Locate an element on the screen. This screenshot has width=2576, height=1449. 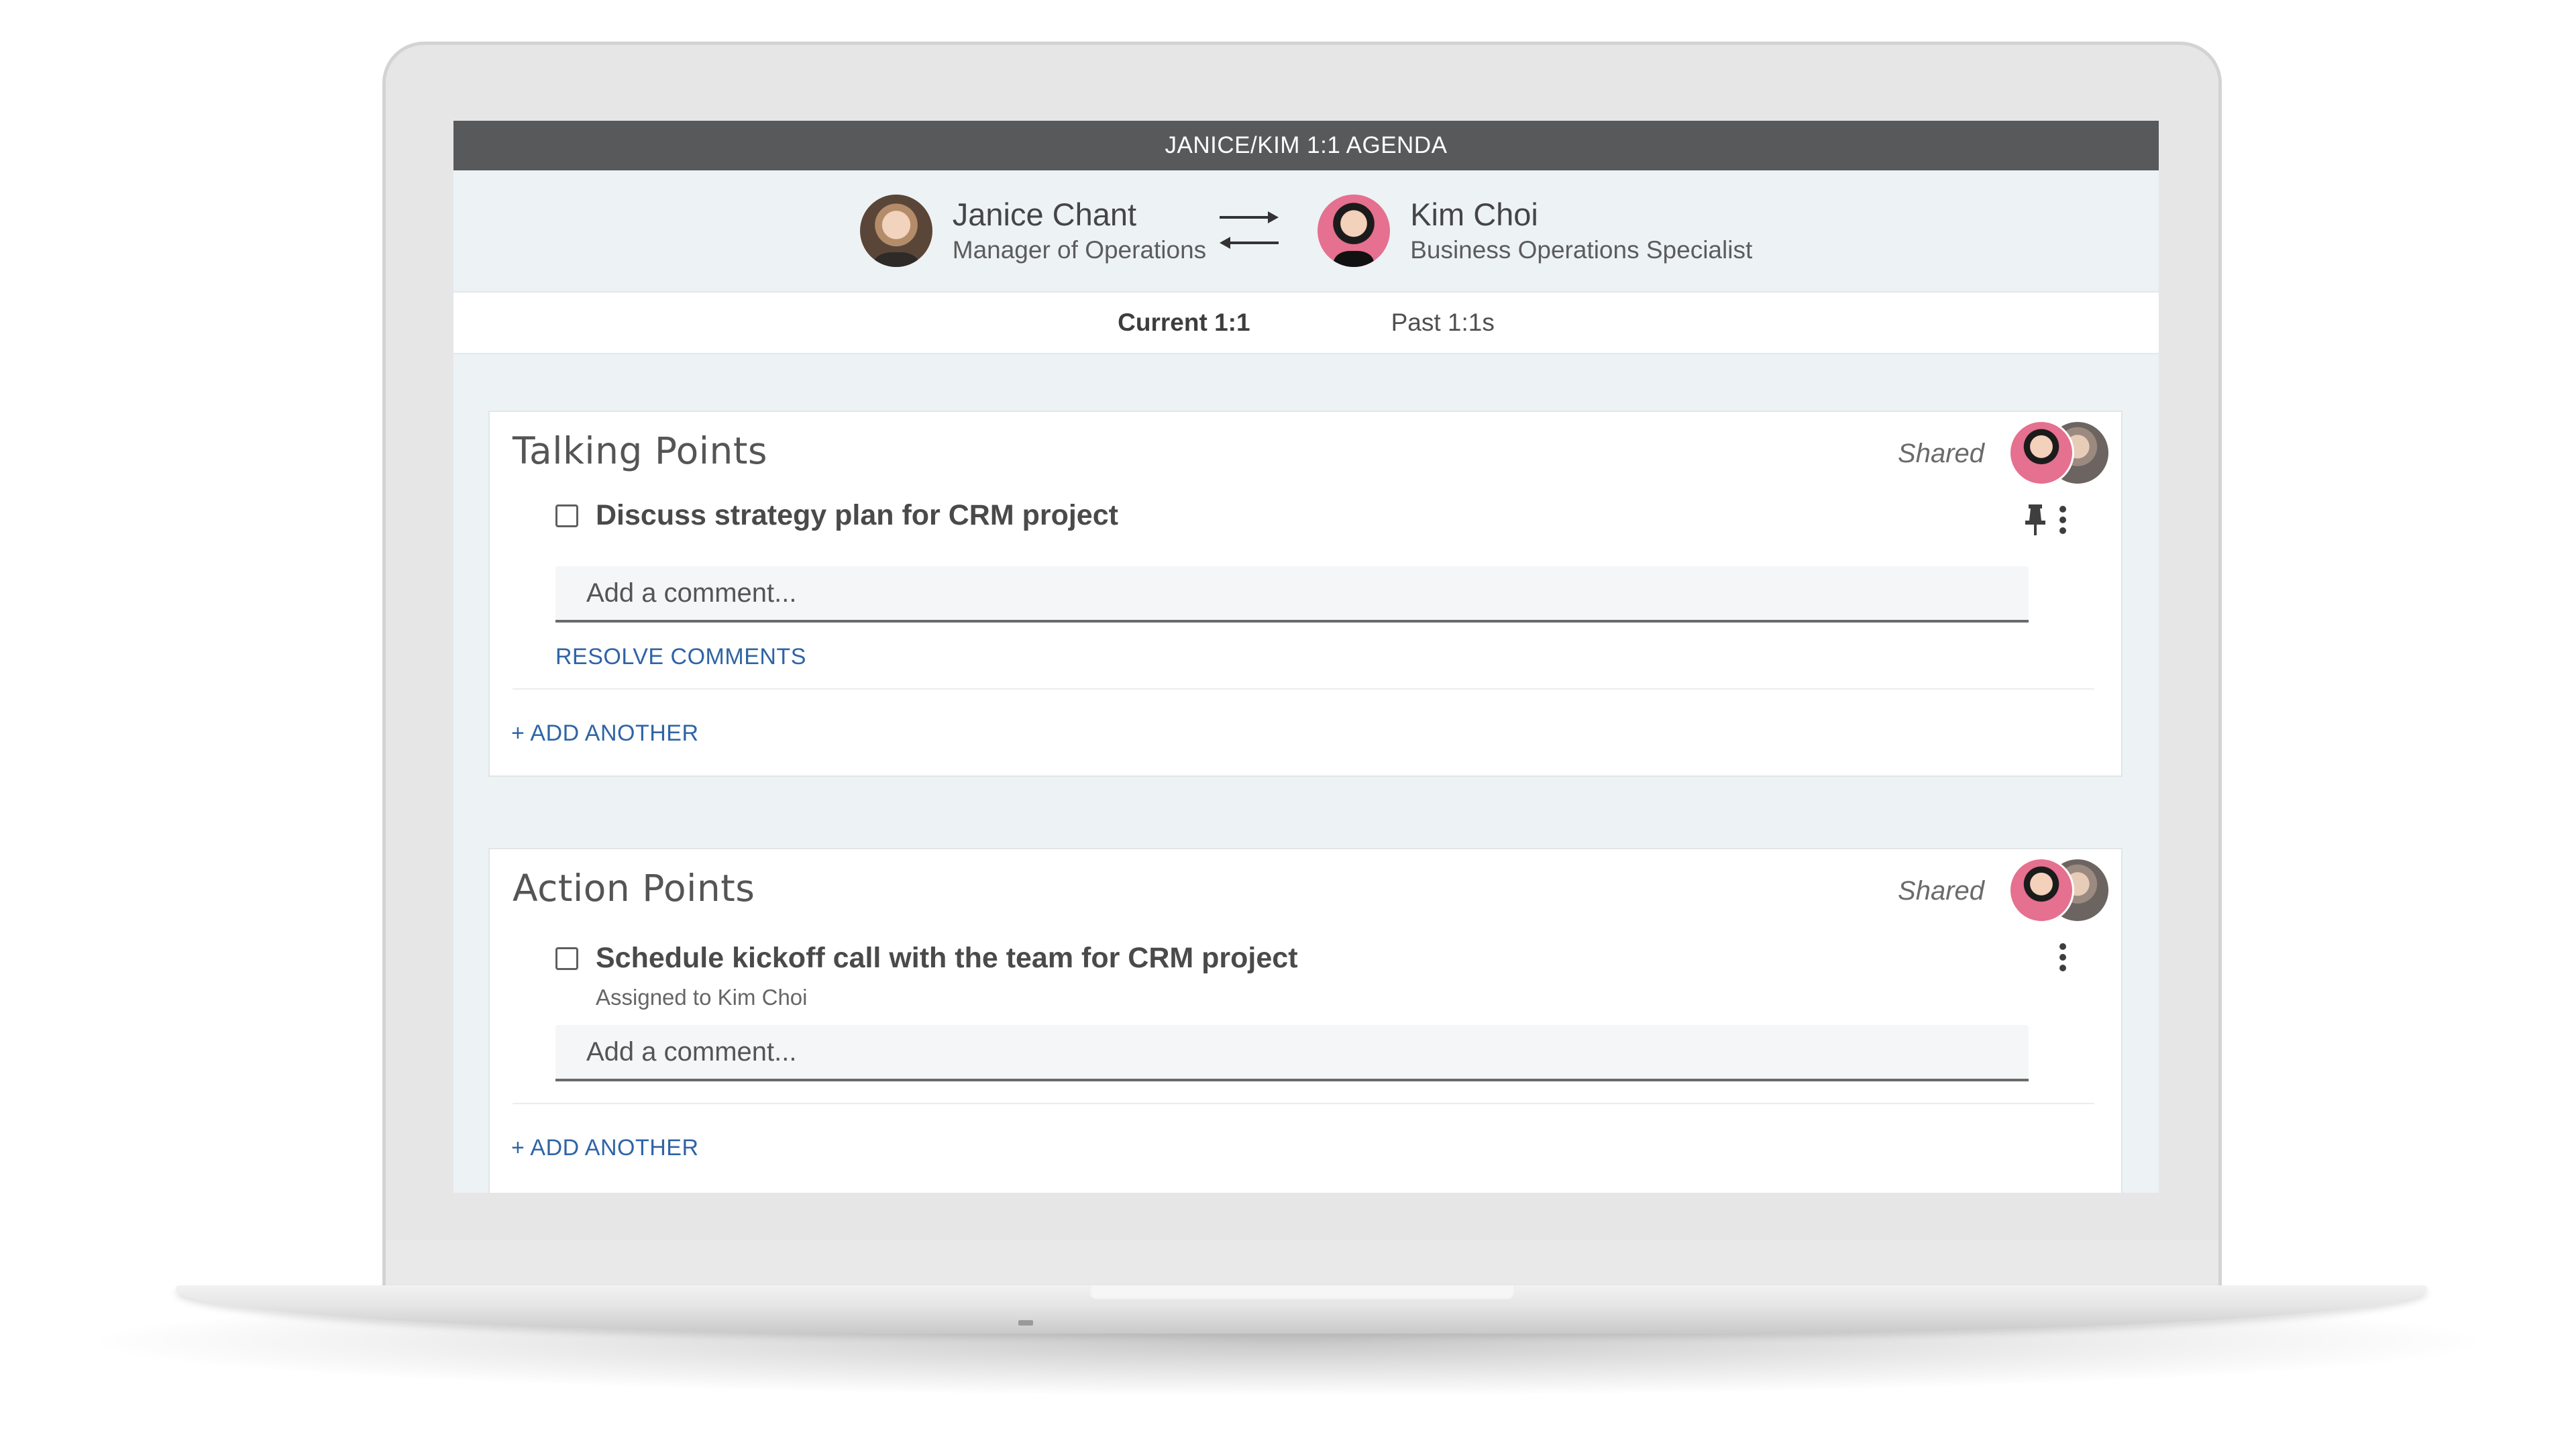
pin-icon is located at coordinates (2035, 520).